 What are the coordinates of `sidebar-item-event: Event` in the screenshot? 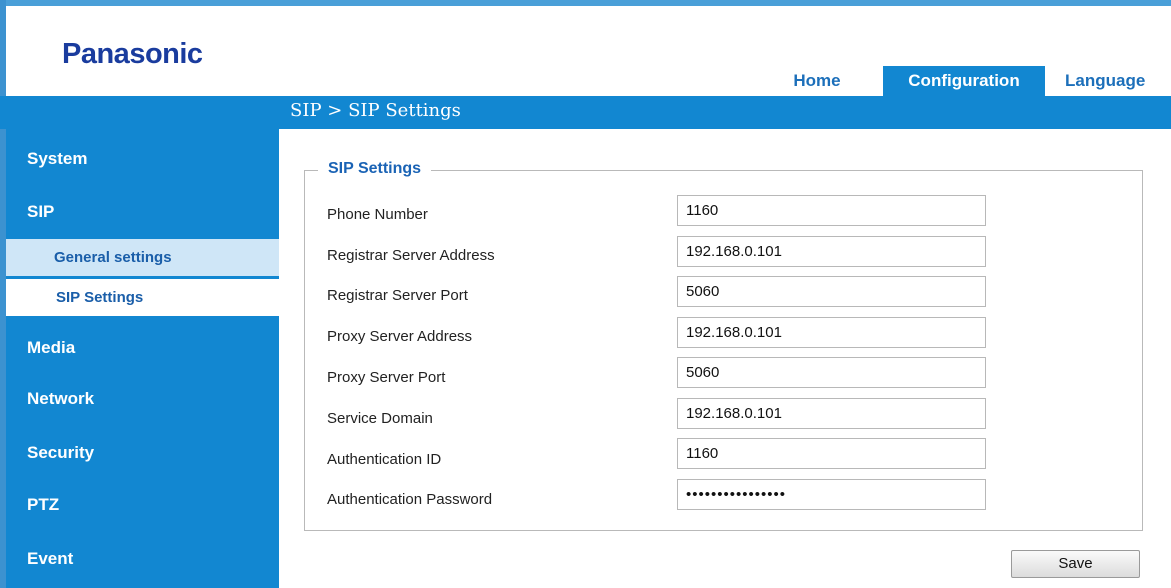 It's located at (142, 559).